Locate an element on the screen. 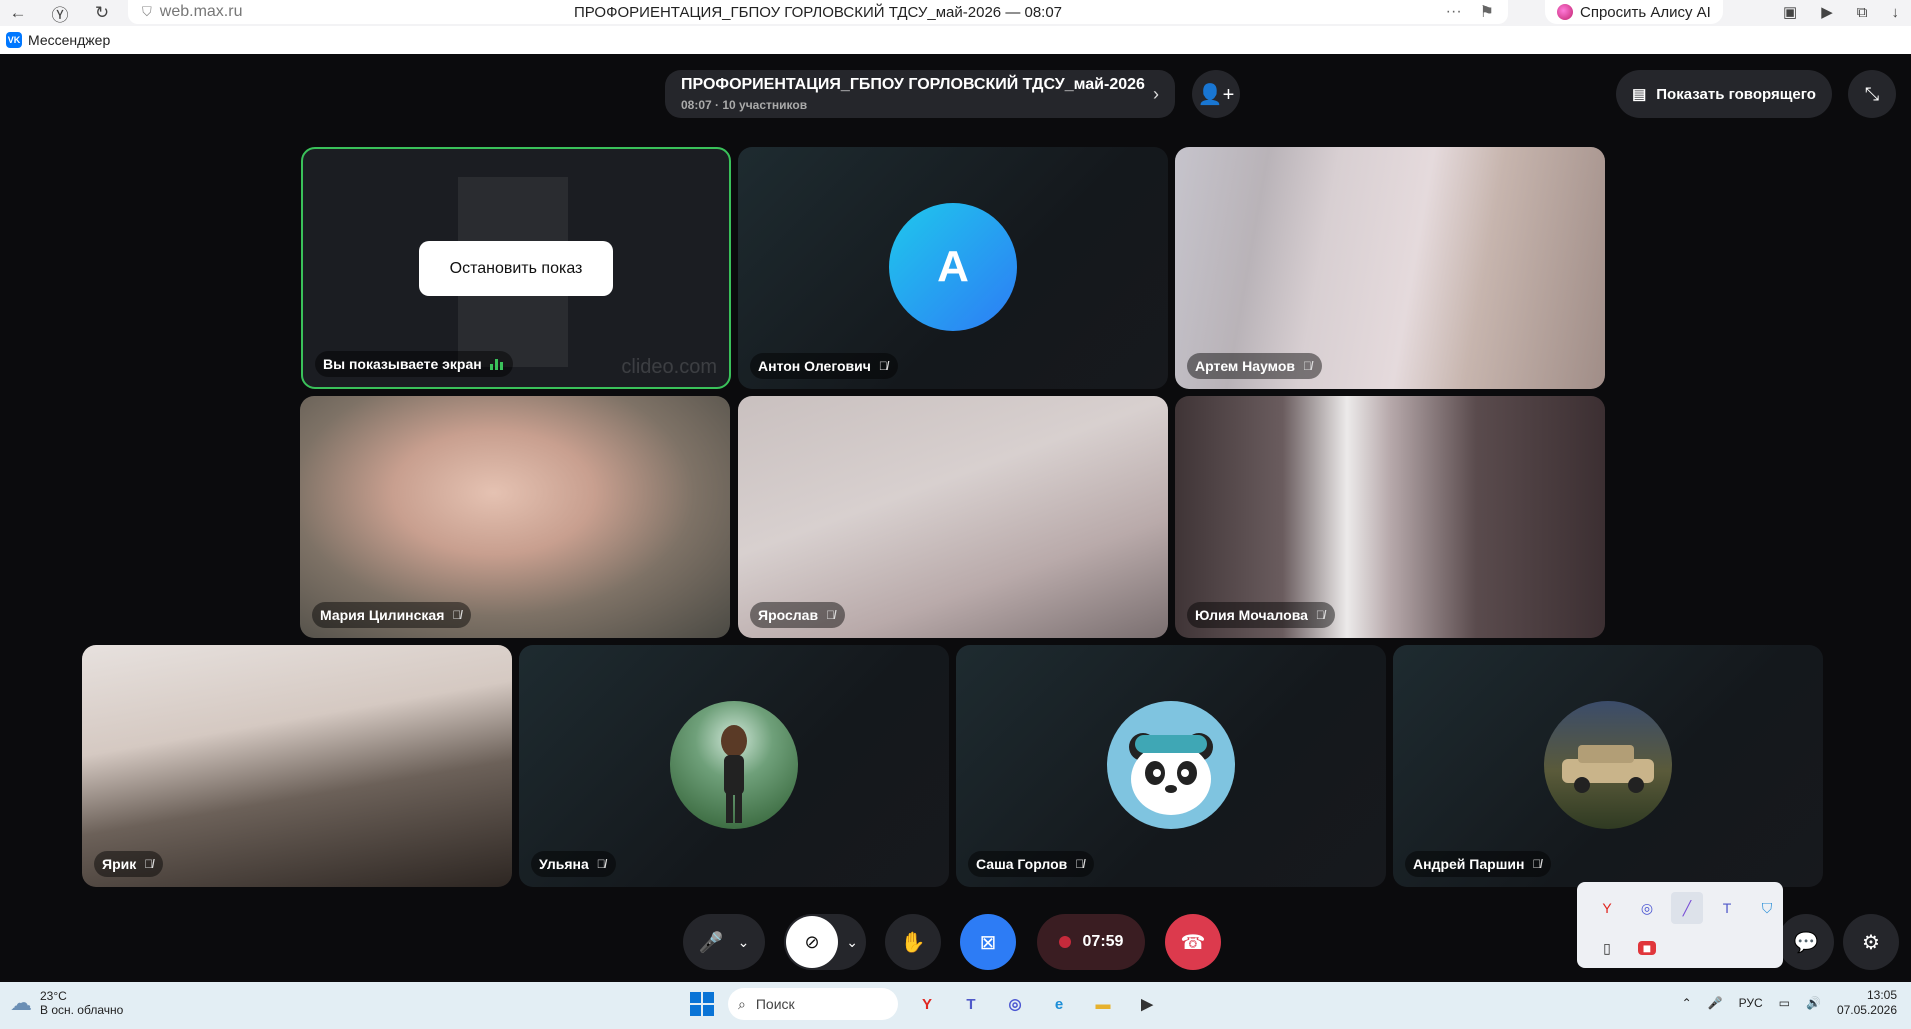 The height and width of the screenshot is (1029, 1911). weather-desc: В осн. облачно is located at coordinates (82, 1010).